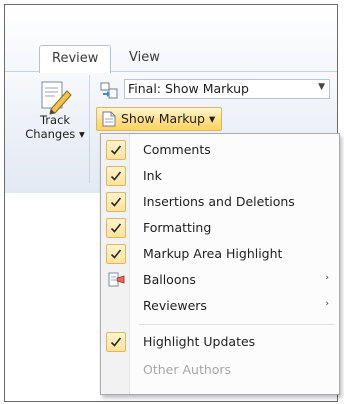  I want to click on track-changes-label-line2: Changes ▾, so click(55, 134).